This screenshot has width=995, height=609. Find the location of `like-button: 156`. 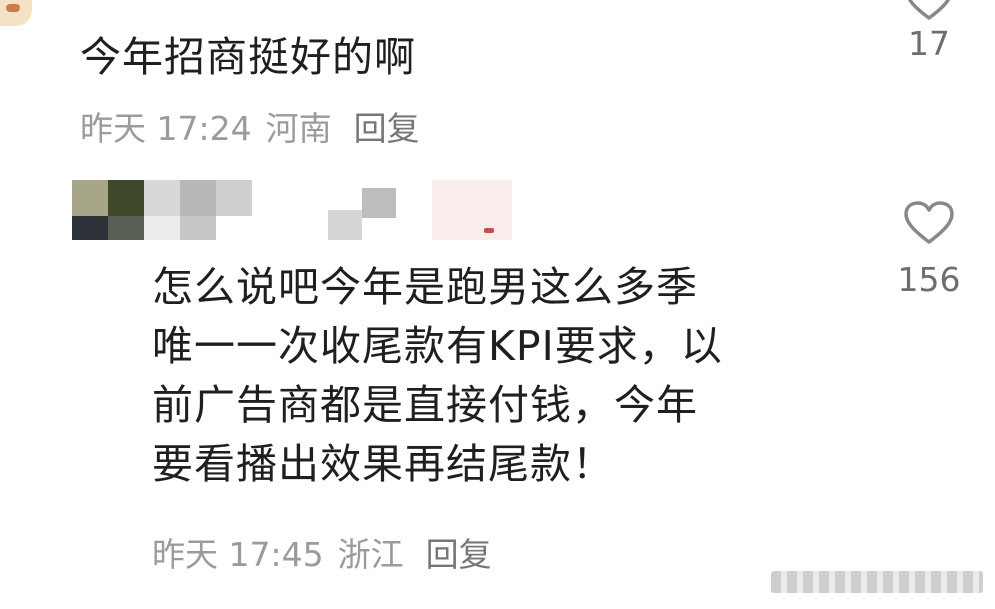

like-button: 156 is located at coordinates (929, 249).